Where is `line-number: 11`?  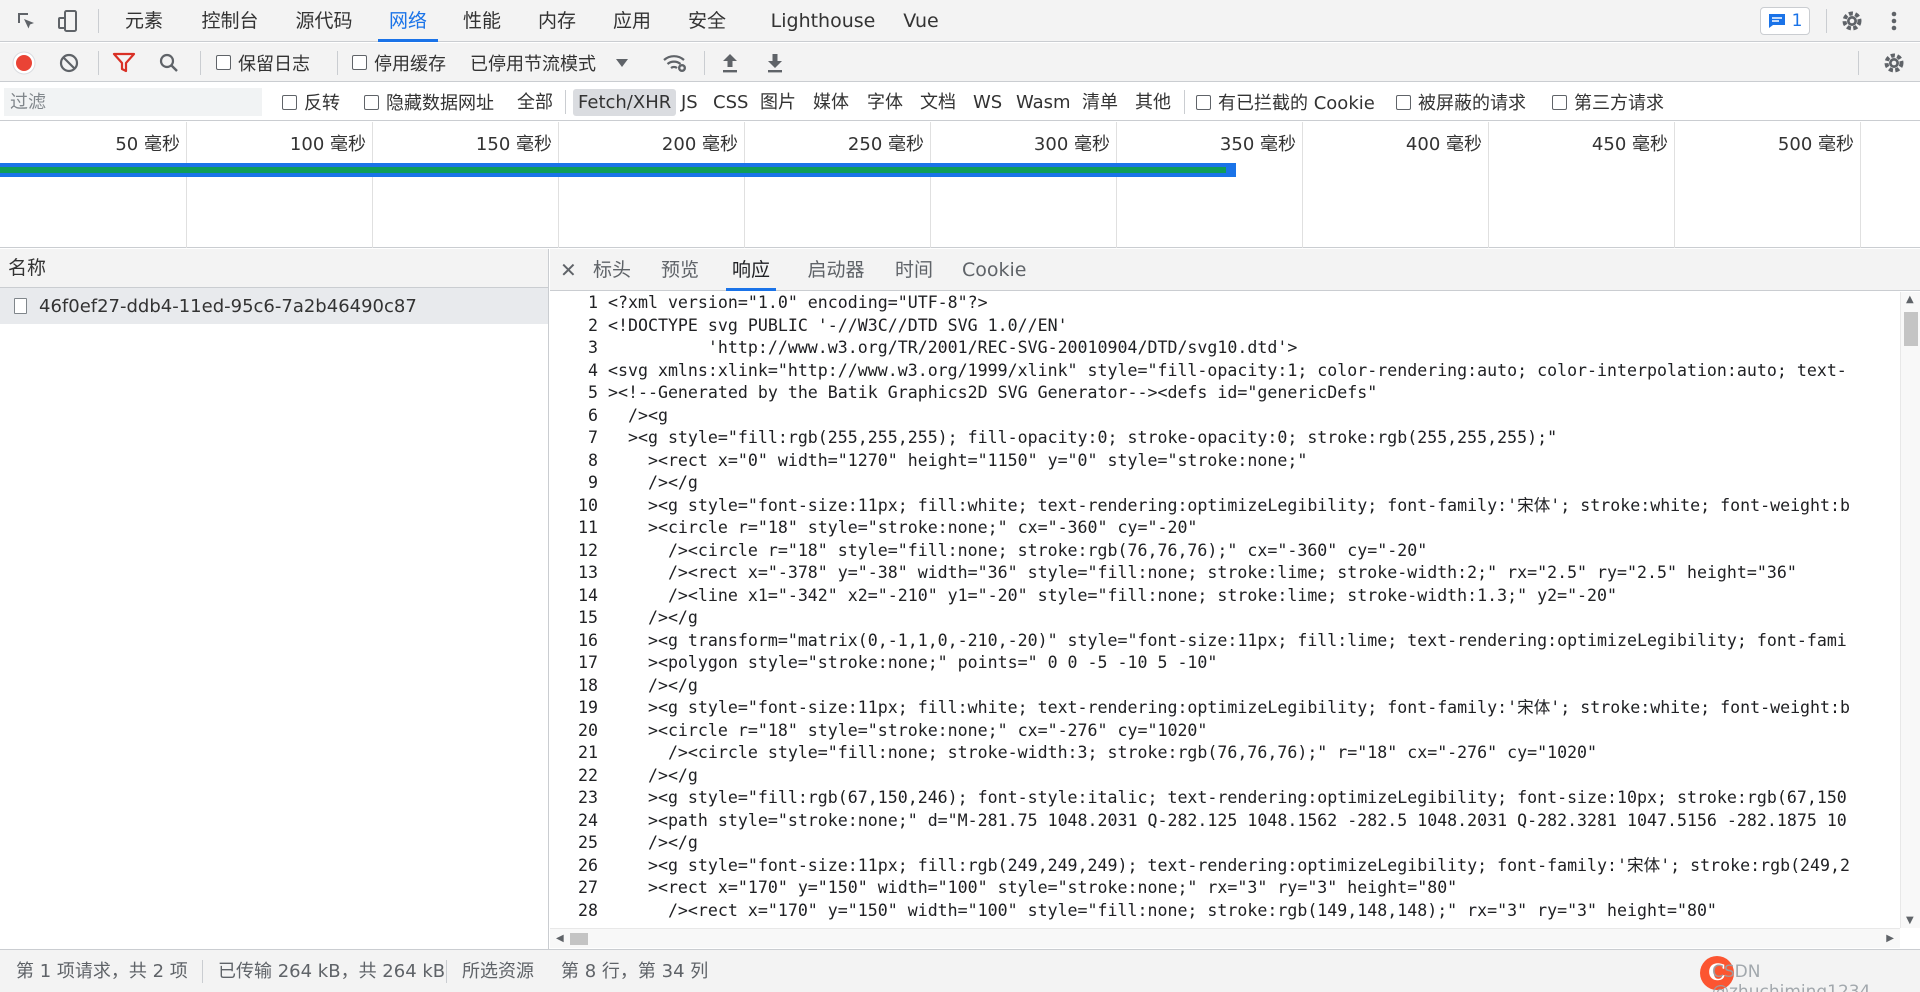
line-number: 11 is located at coordinates (588, 527).